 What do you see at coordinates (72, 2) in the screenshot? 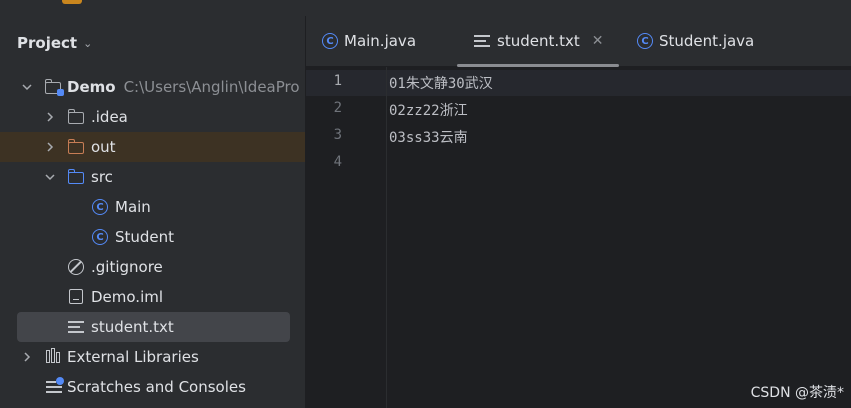
I see `app-logo` at bounding box center [72, 2].